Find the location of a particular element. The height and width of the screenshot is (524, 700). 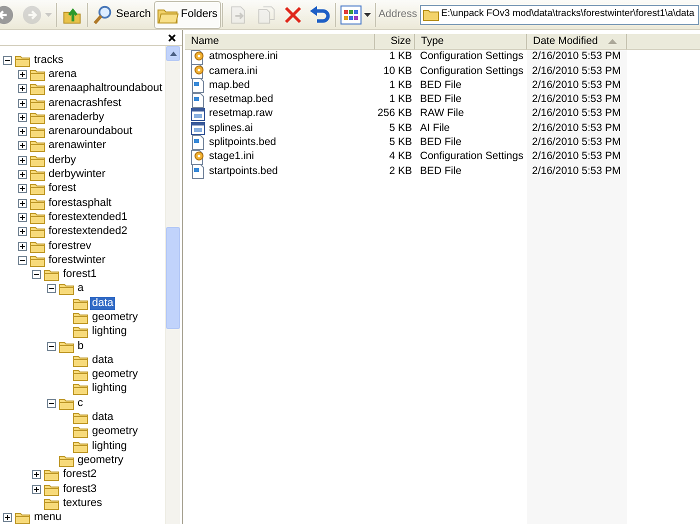

tree-item: forestextended1 is located at coordinates (88, 217).